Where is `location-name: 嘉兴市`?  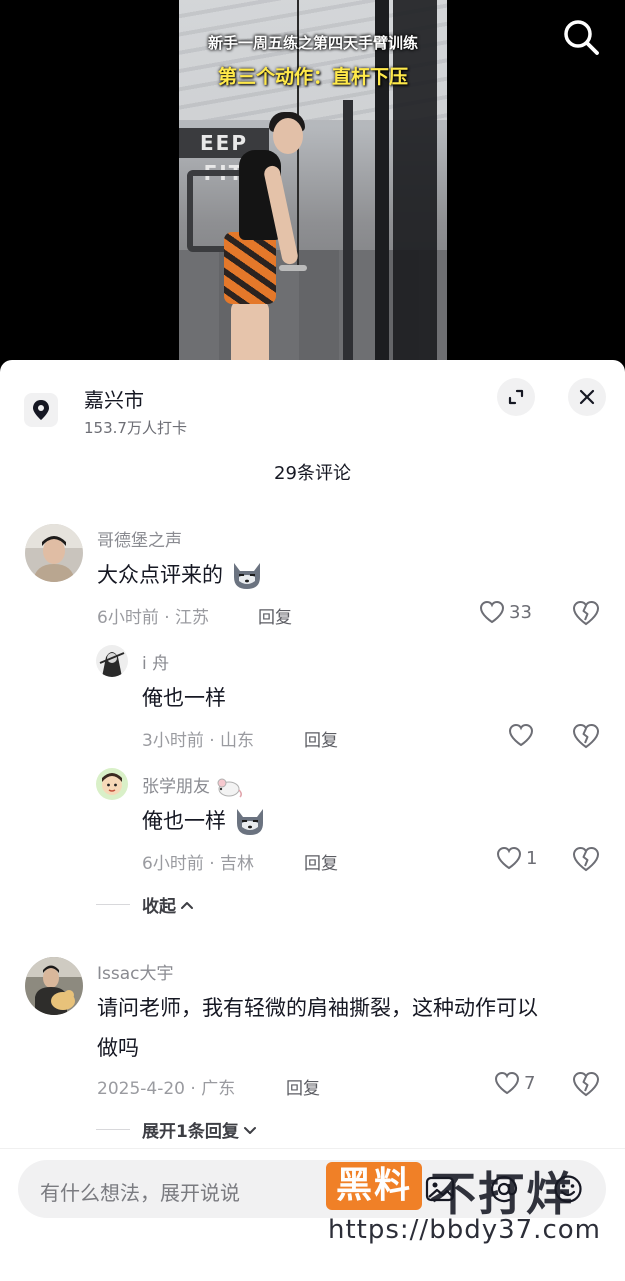 location-name: 嘉兴市 is located at coordinates (114, 398).